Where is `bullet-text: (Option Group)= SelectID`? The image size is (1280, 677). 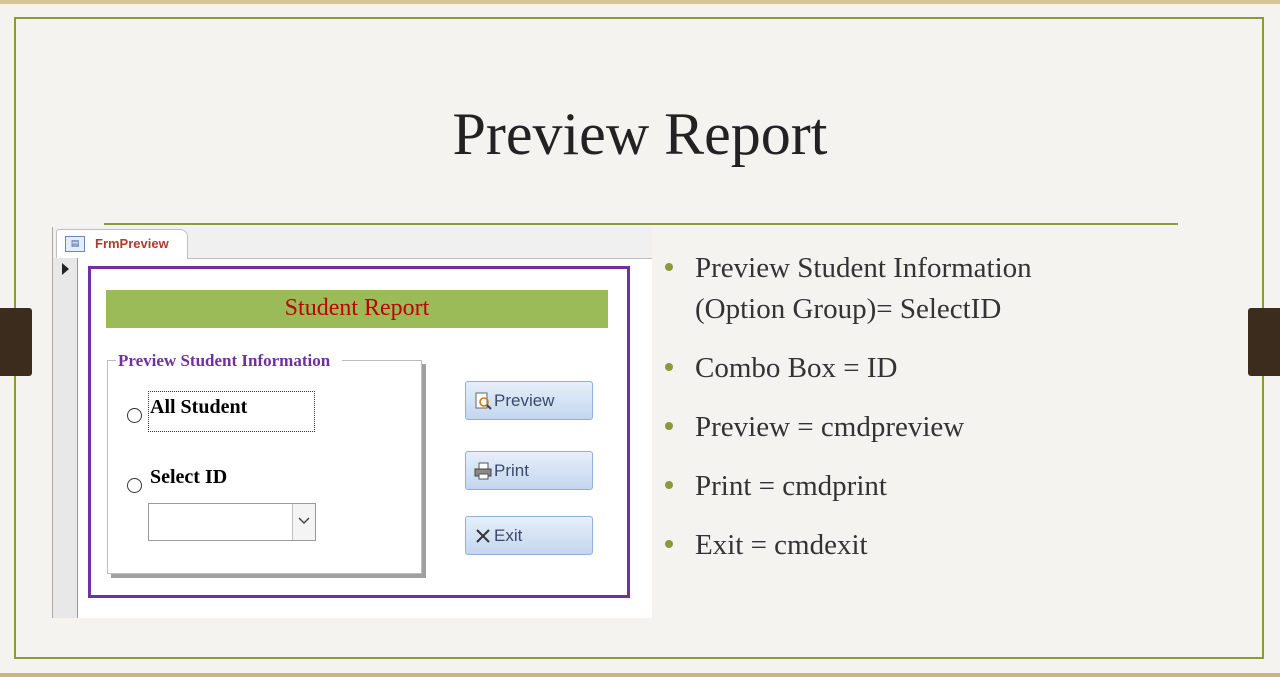 bullet-text: (Option Group)= SelectID is located at coordinates (848, 309).